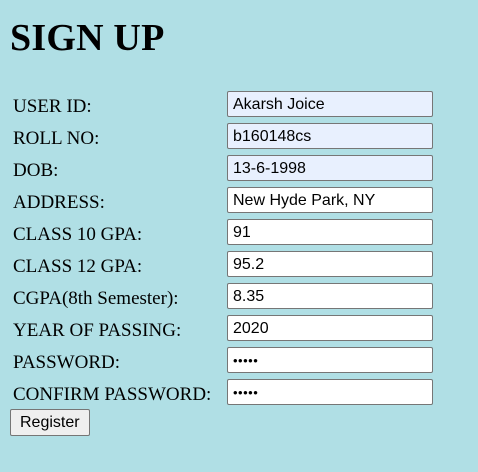 The width and height of the screenshot is (478, 472). I want to click on confirm-password-input, so click(330, 392).